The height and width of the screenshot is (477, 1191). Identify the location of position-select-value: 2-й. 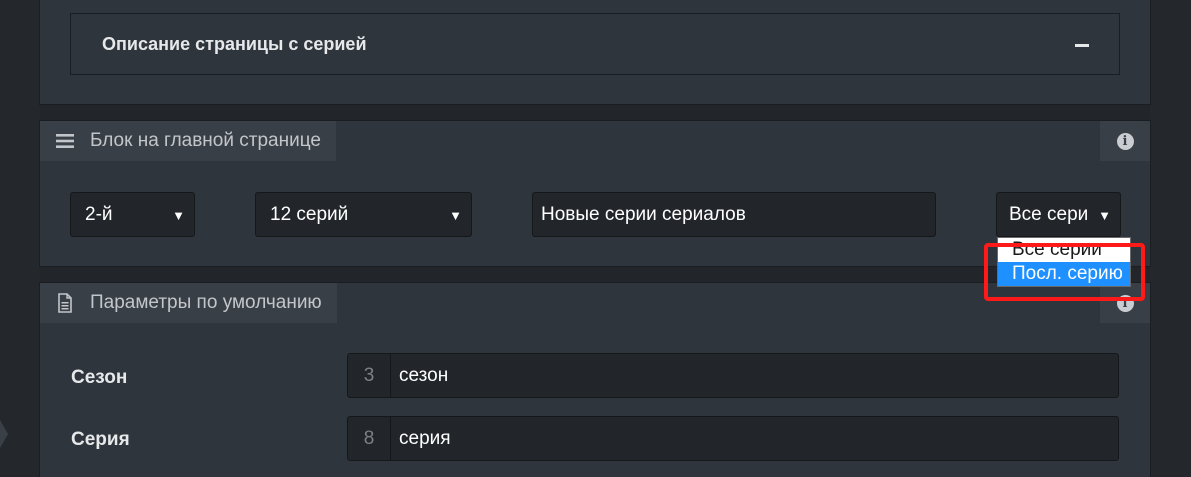
(99, 214).